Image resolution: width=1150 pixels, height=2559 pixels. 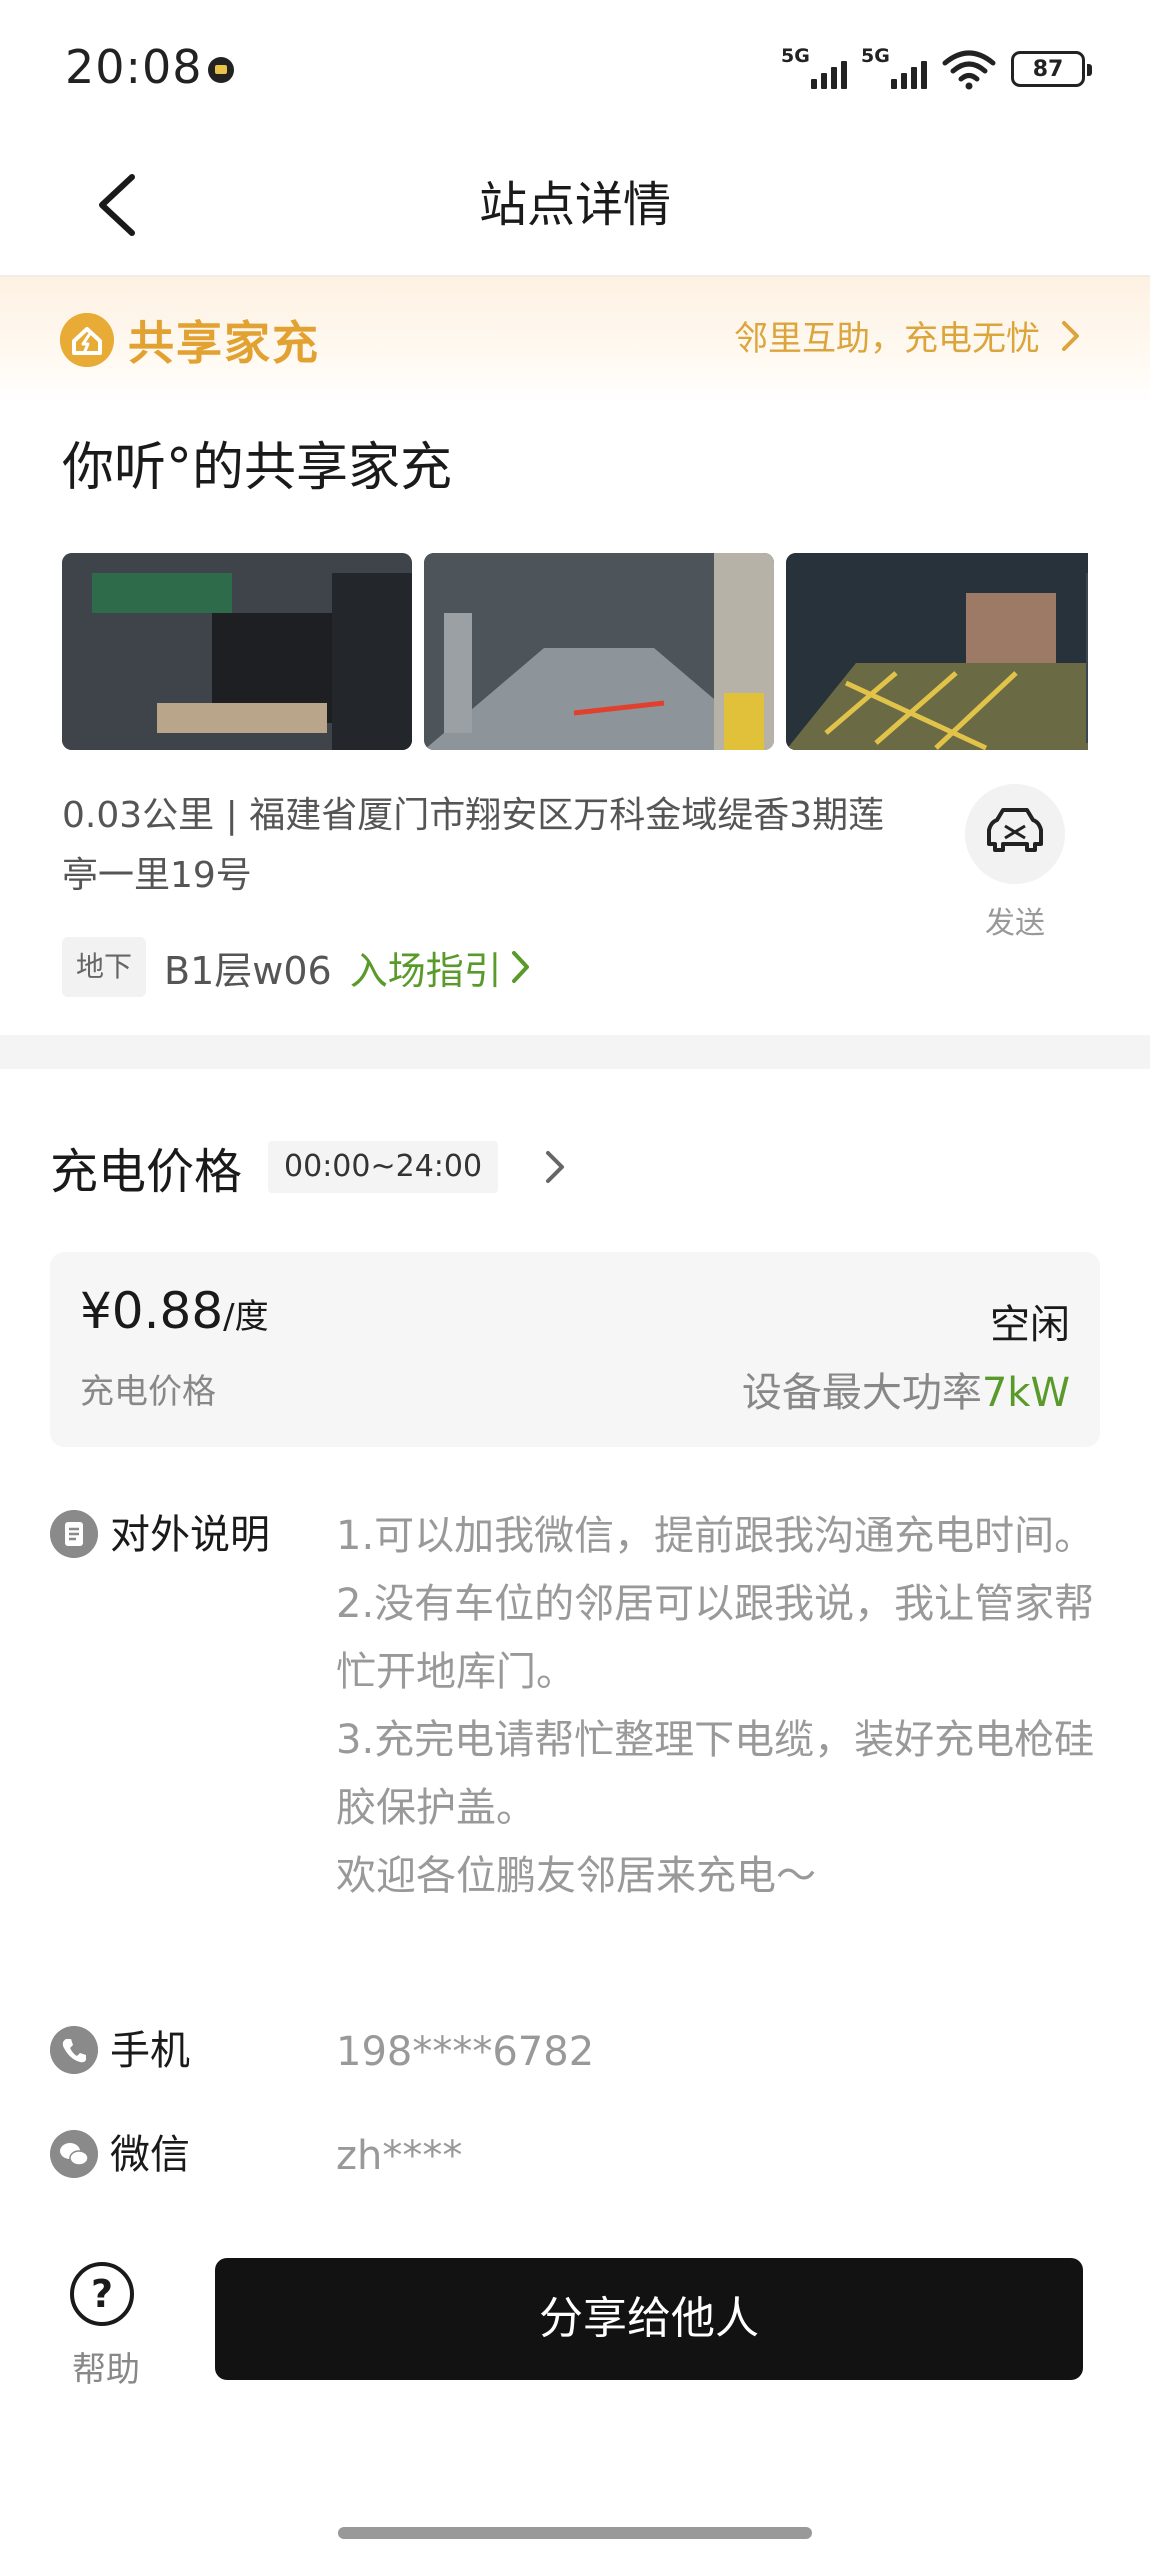 What do you see at coordinates (246, 1317) in the screenshot?
I see `price-unit: /度` at bounding box center [246, 1317].